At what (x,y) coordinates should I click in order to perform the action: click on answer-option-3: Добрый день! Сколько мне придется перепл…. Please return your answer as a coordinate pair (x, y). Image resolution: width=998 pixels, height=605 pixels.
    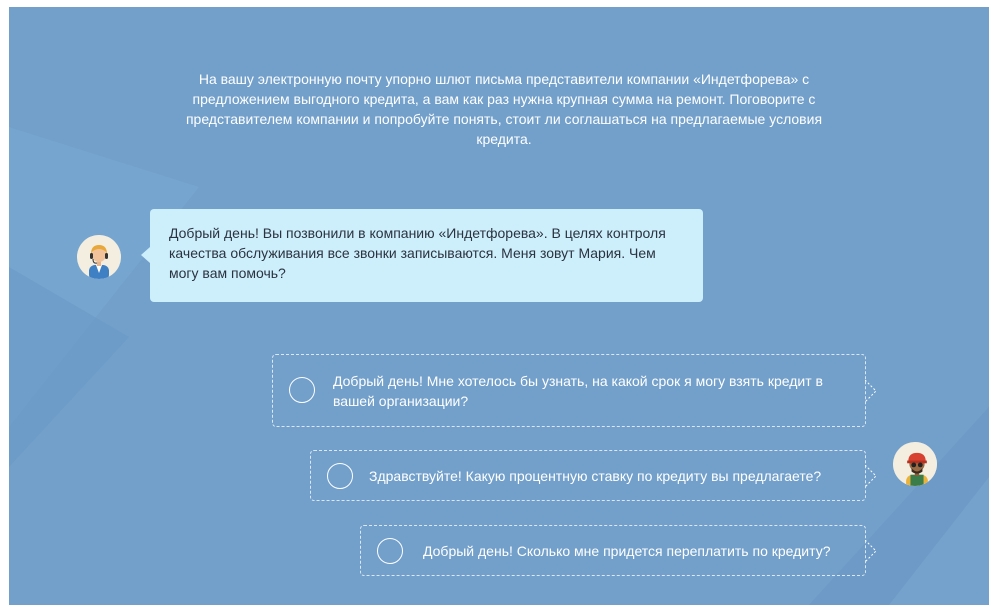
    Looking at the image, I should click on (618, 550).